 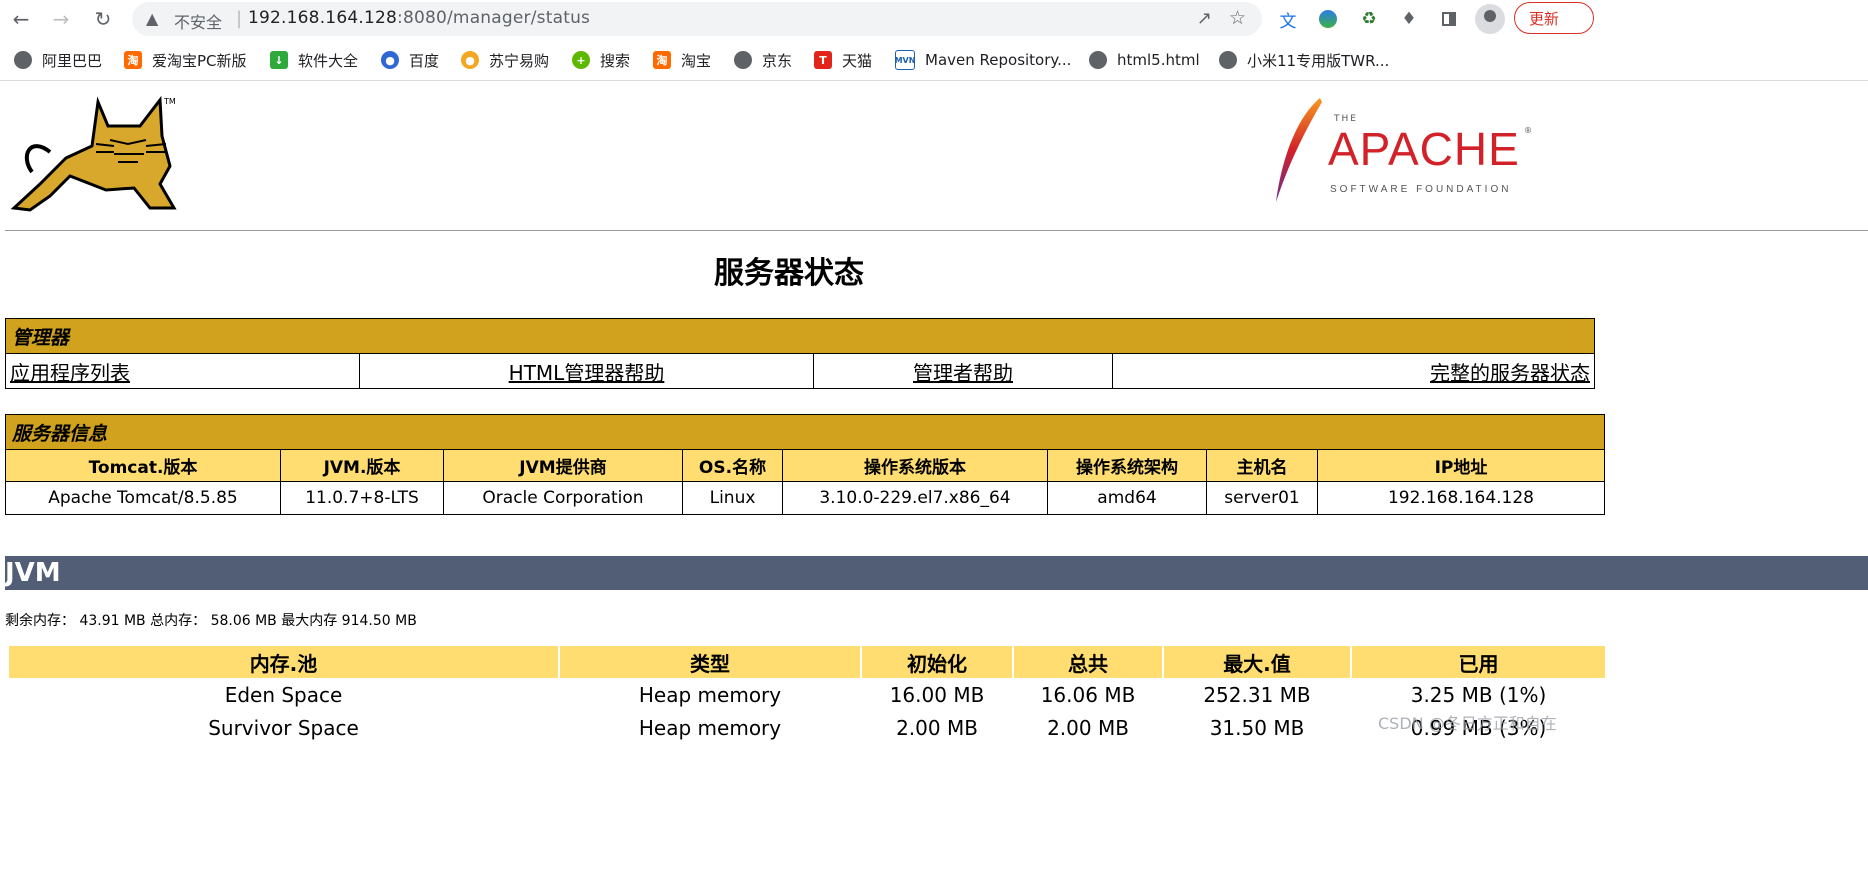 What do you see at coordinates (1328, 19) in the screenshot?
I see `globe-extension-icon` at bounding box center [1328, 19].